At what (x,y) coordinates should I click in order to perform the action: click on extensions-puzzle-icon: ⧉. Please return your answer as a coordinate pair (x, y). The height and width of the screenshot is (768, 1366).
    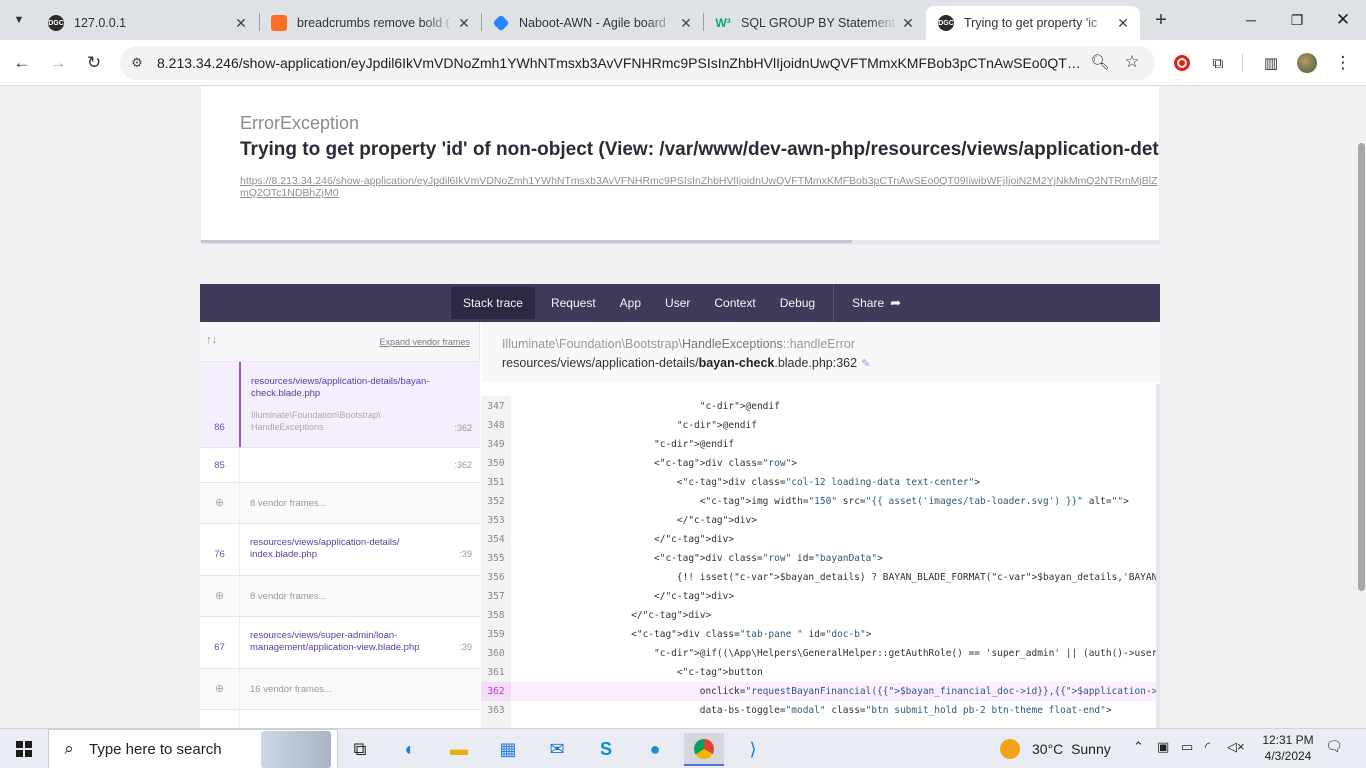
    Looking at the image, I should click on (1218, 63).